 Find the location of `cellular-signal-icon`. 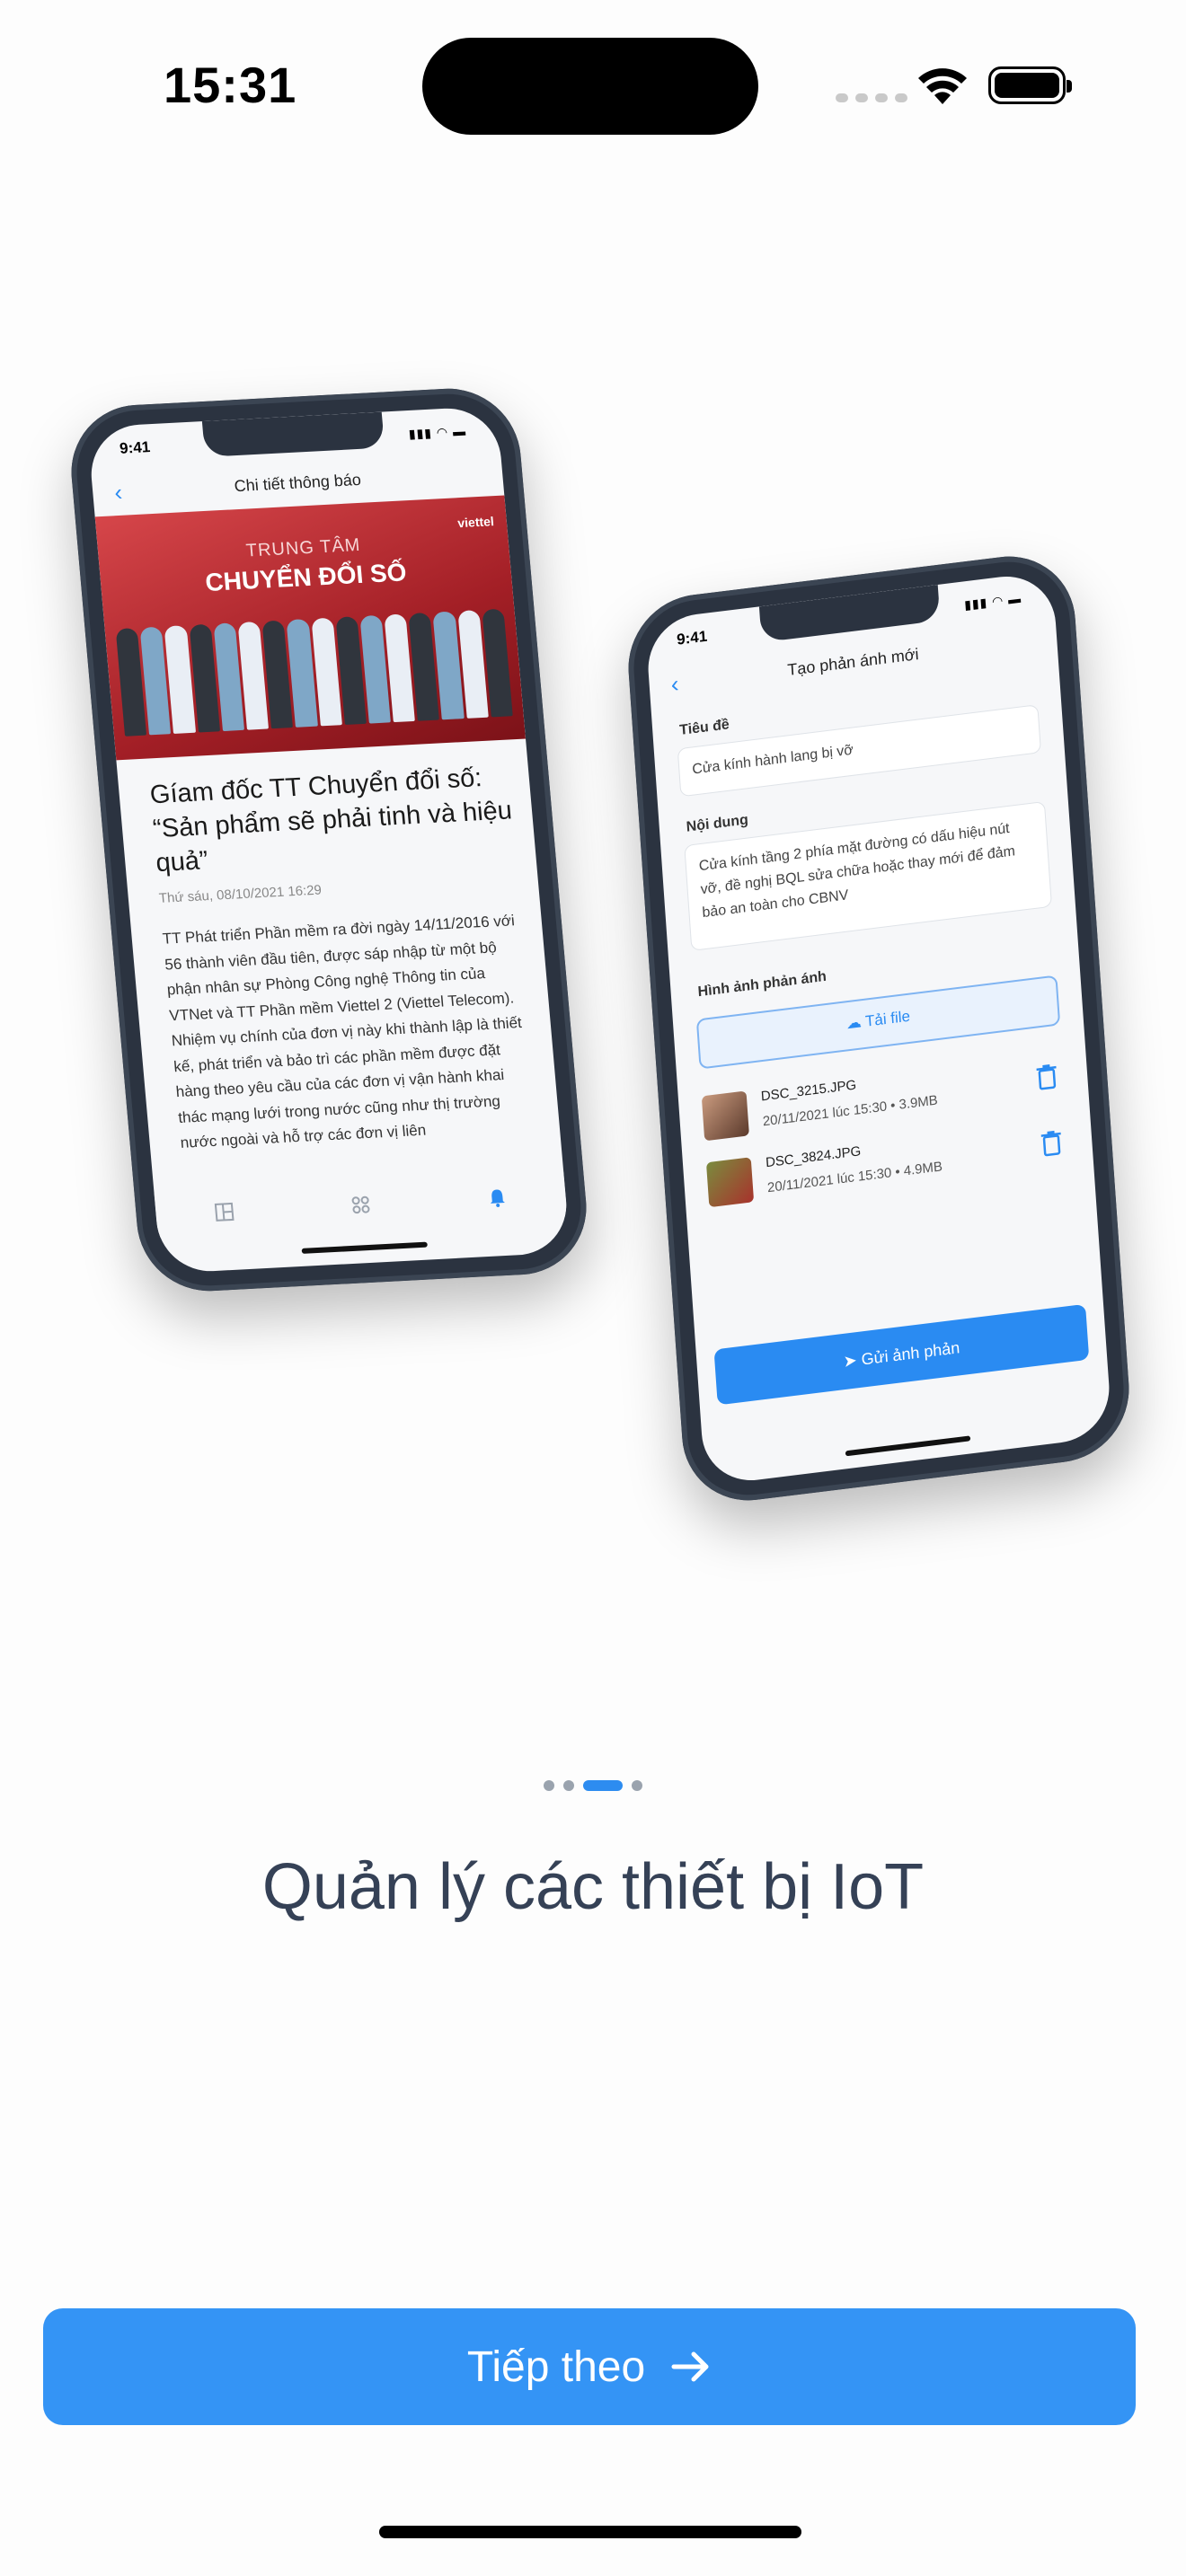

cellular-signal-icon is located at coordinates (871, 97).